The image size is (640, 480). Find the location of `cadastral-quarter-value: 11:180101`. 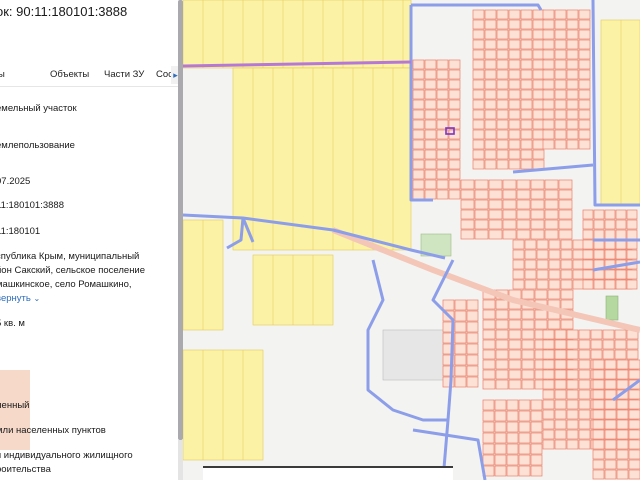

cadastral-quarter-value: 11:180101 is located at coordinates (20, 231).